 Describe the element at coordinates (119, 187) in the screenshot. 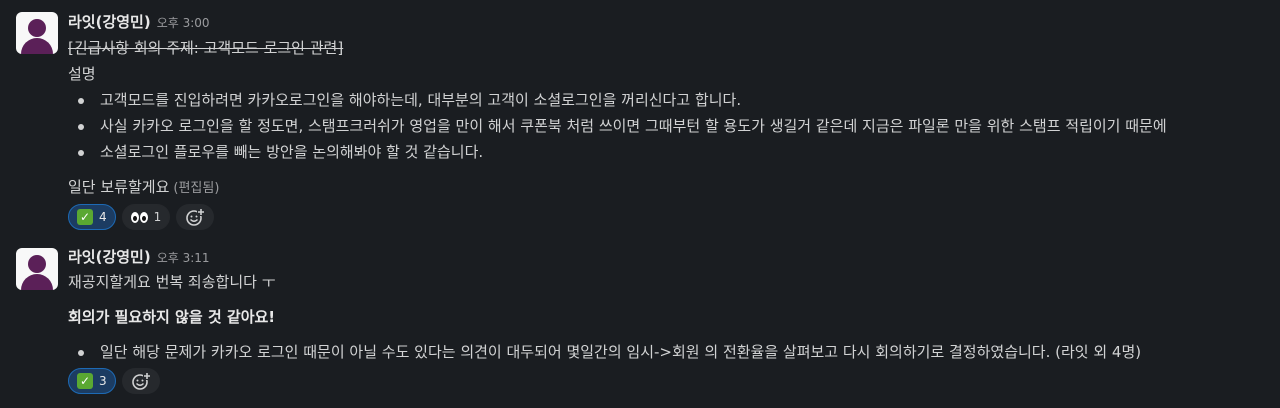

I see `closing-text: 일단 보류할게요` at that location.